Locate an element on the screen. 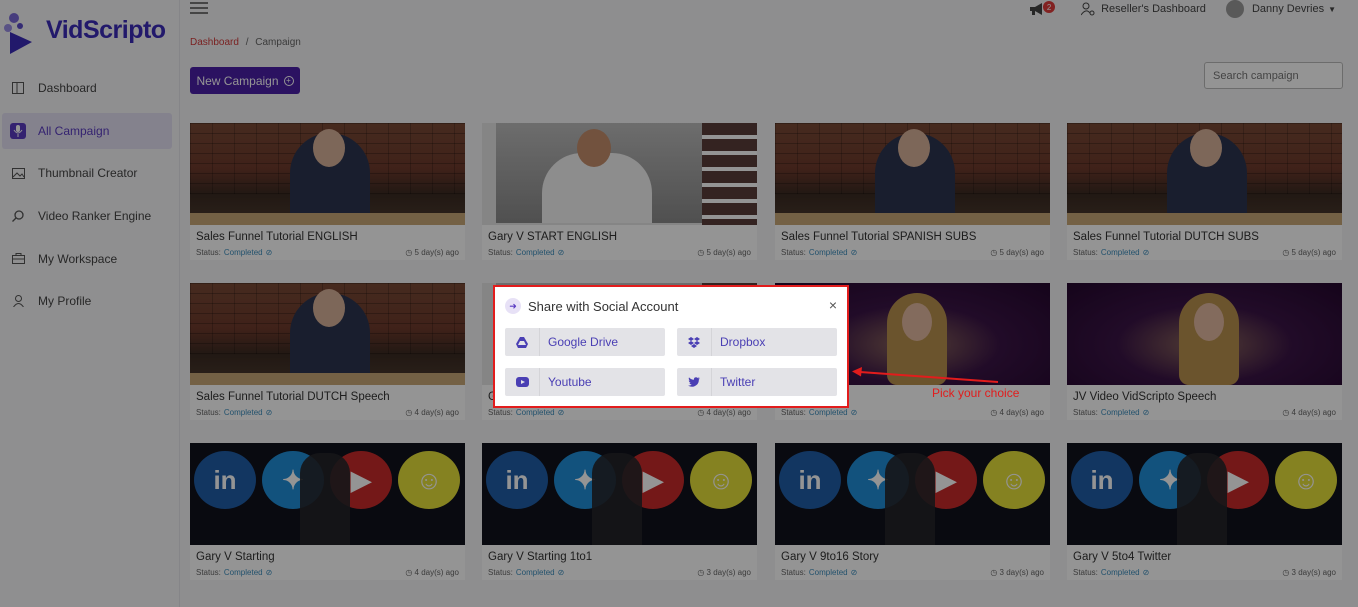 Image resolution: width=1358 pixels, height=607 pixels. service-label: Youtube is located at coordinates (565, 382).